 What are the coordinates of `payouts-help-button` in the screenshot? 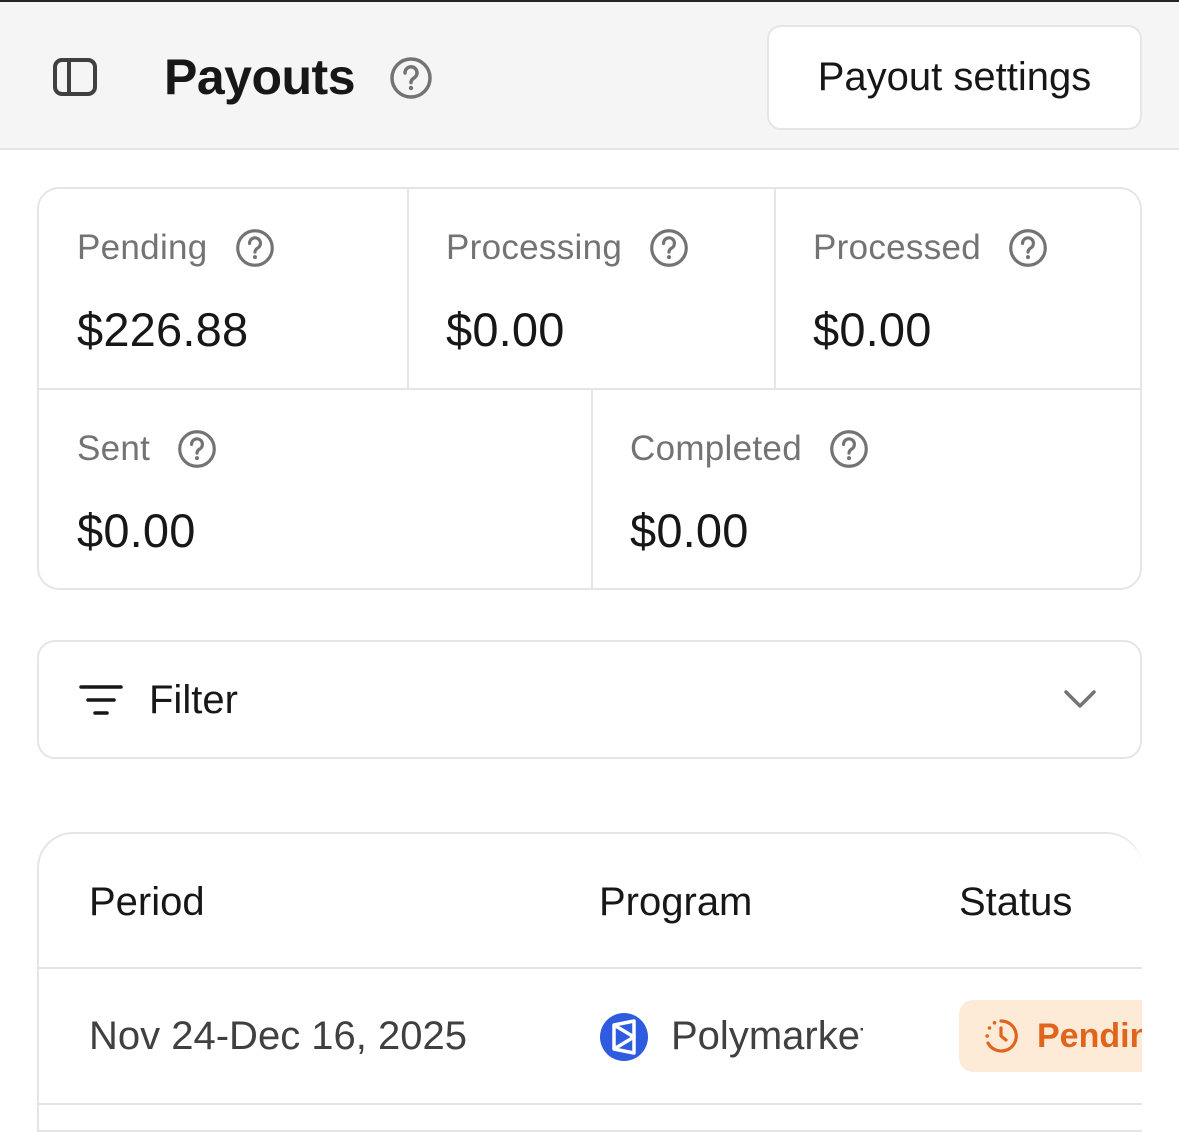 It's located at (411, 78).